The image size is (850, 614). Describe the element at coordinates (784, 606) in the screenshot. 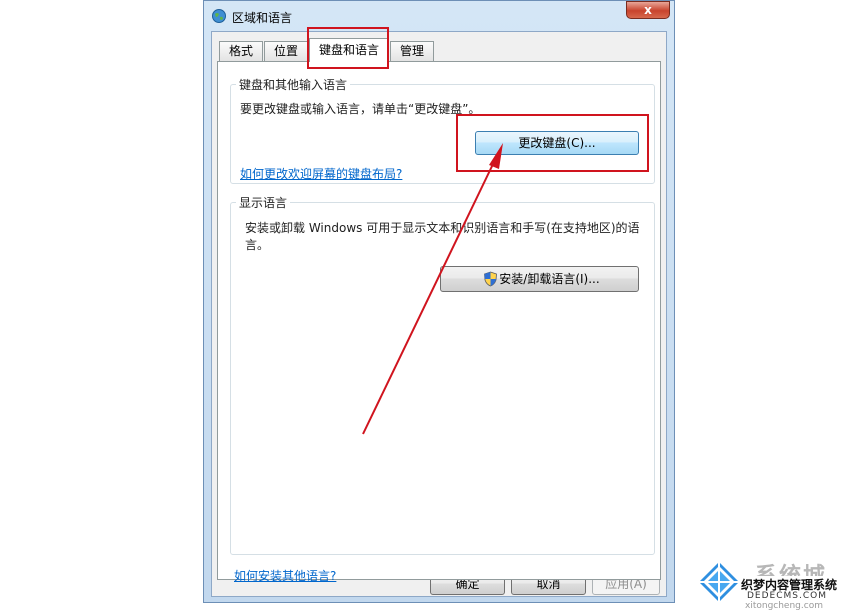

I see `watermark-url: xitongcheng.com` at that location.